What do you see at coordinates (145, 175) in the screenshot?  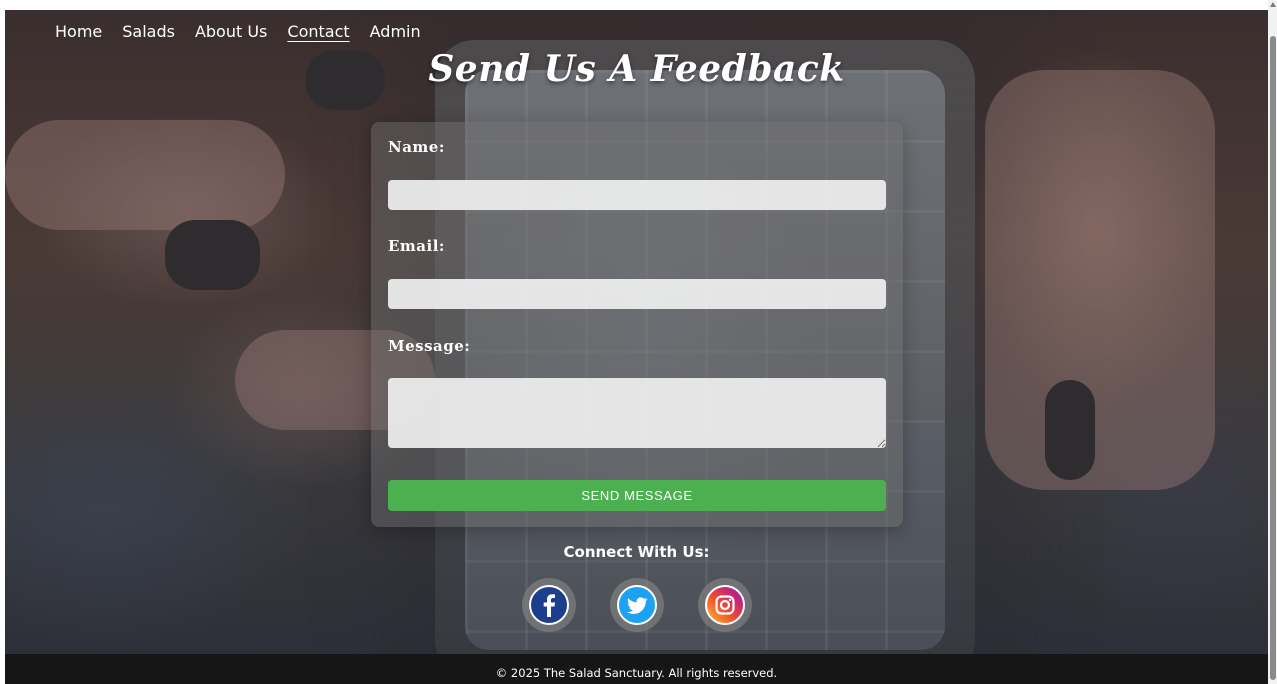 I see `background-finger` at bounding box center [145, 175].